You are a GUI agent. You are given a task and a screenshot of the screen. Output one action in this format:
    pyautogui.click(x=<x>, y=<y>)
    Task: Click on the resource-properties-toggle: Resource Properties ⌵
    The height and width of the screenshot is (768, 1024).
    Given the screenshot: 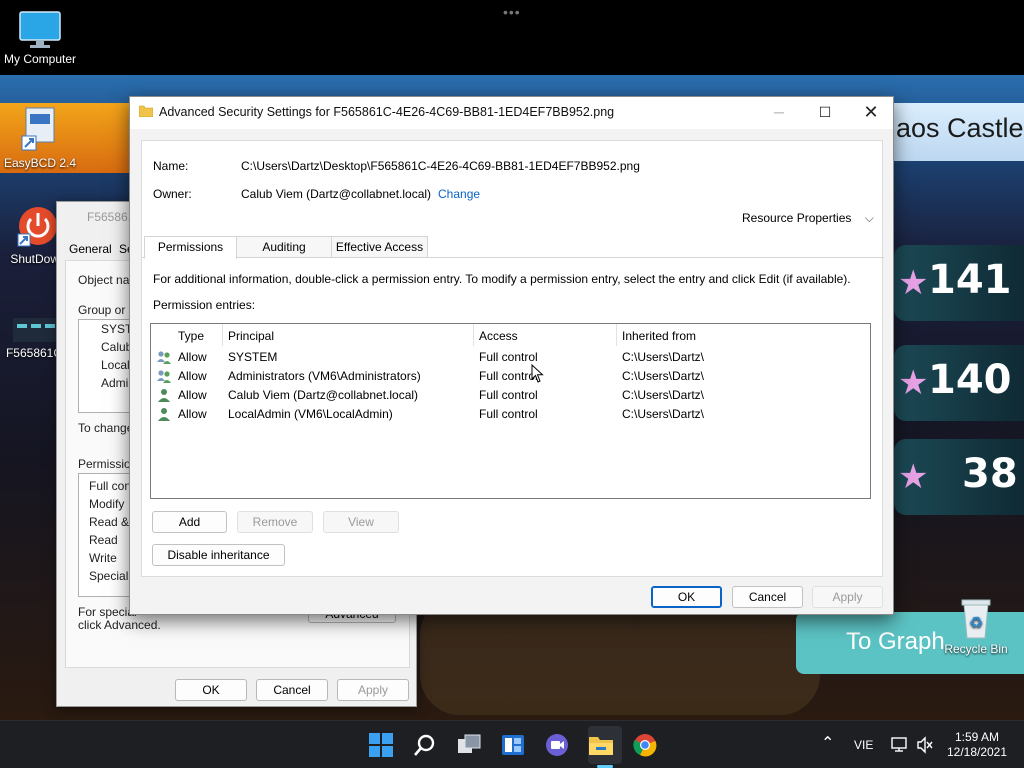 What is the action you would take?
    pyautogui.click(x=808, y=218)
    